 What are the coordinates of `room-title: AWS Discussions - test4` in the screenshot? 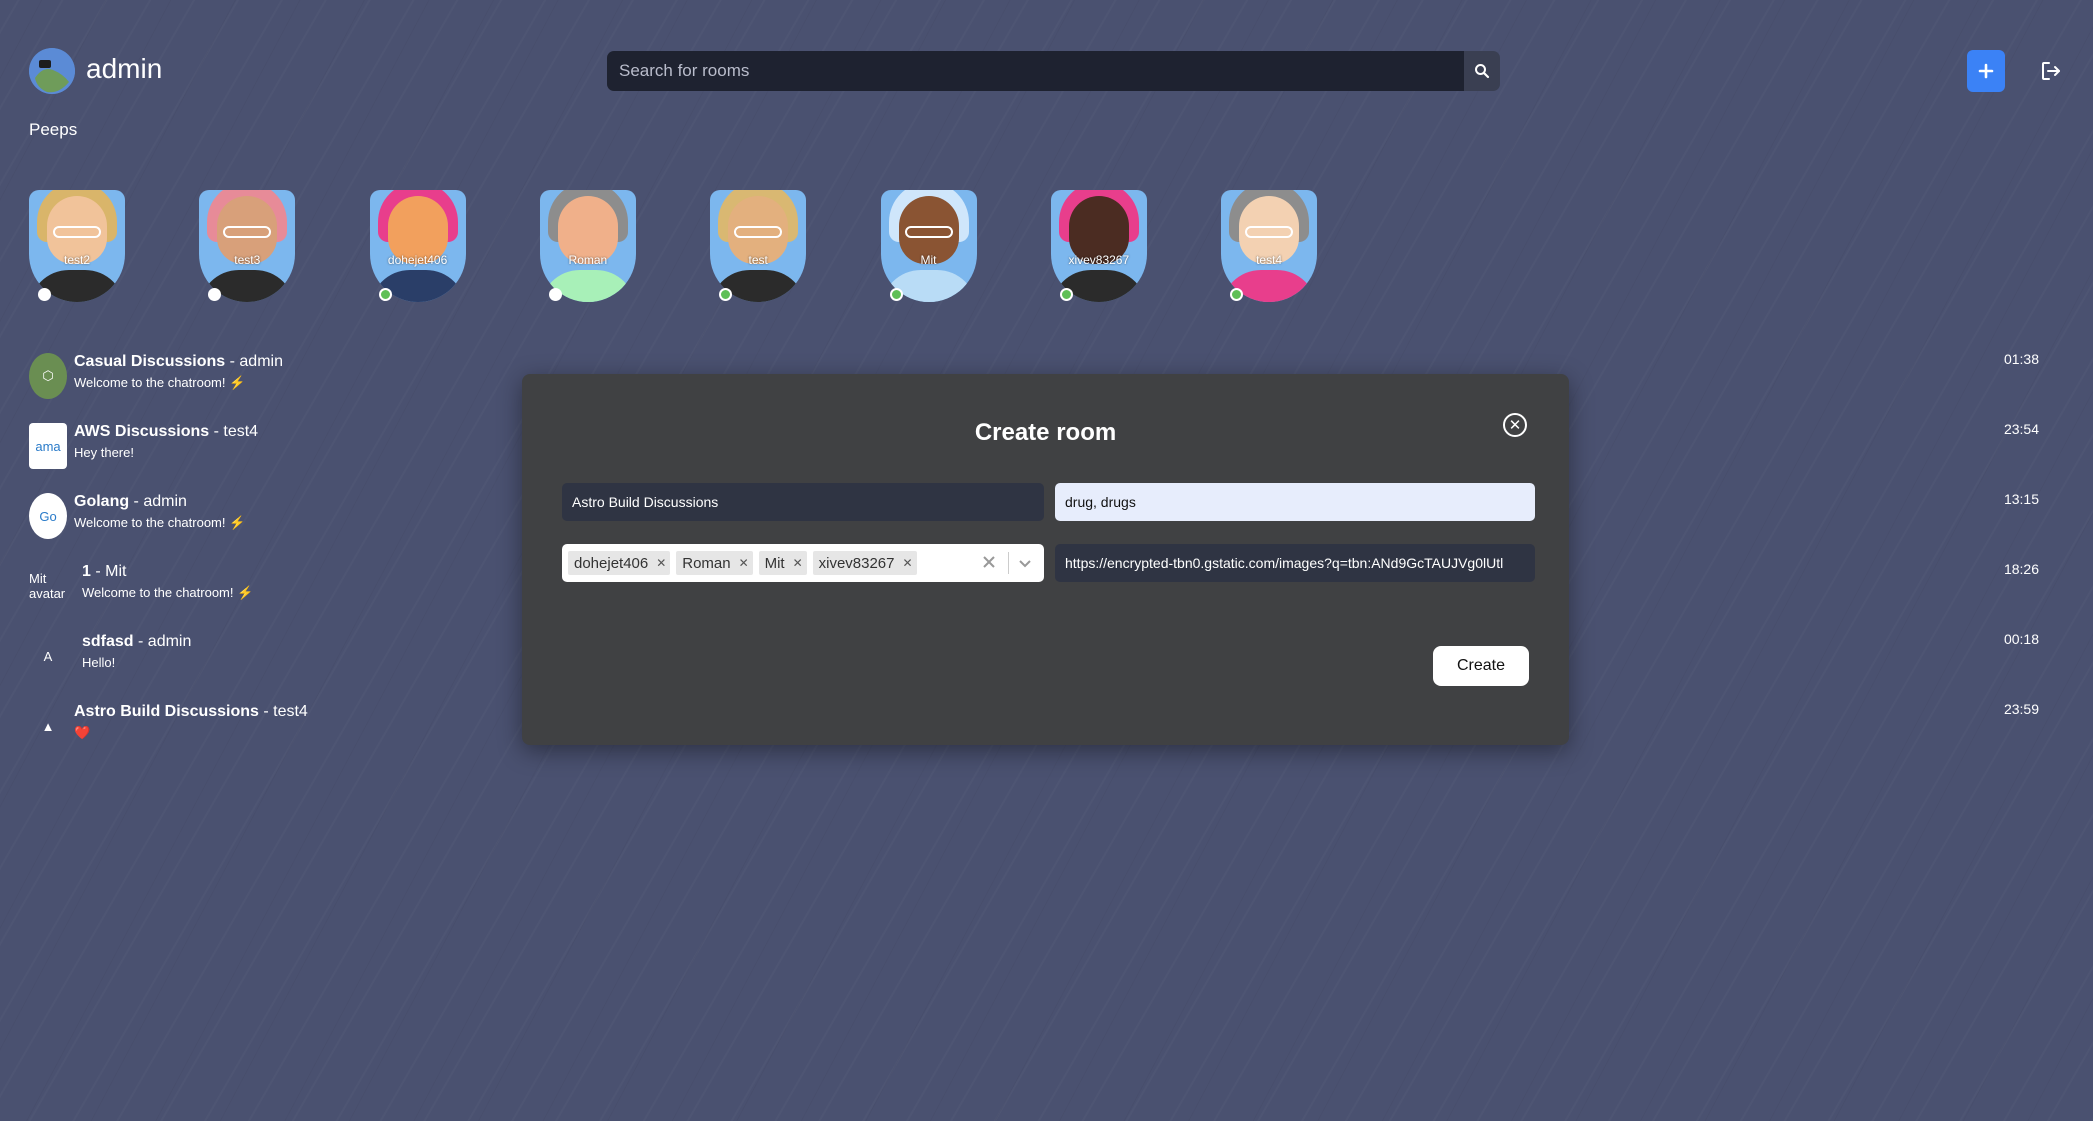 It's located at (166, 432).